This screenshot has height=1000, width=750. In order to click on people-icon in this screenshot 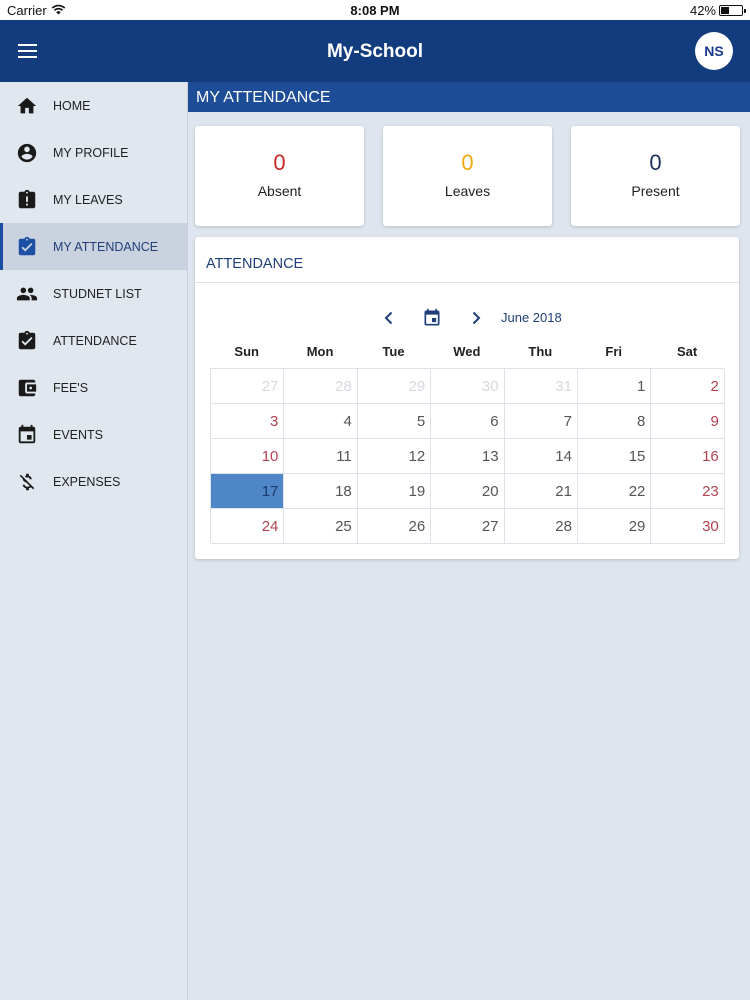, I will do `click(27, 294)`.